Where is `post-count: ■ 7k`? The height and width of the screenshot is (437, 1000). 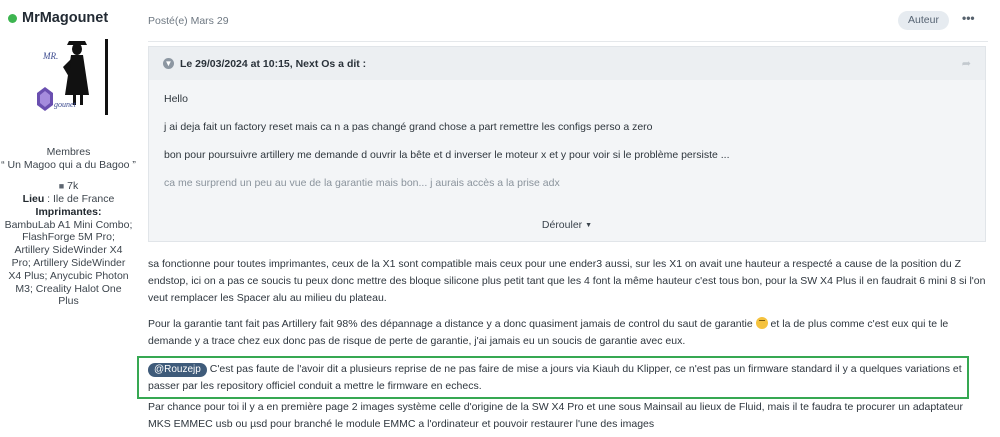
post-count: ■ 7k is located at coordinates (68, 186).